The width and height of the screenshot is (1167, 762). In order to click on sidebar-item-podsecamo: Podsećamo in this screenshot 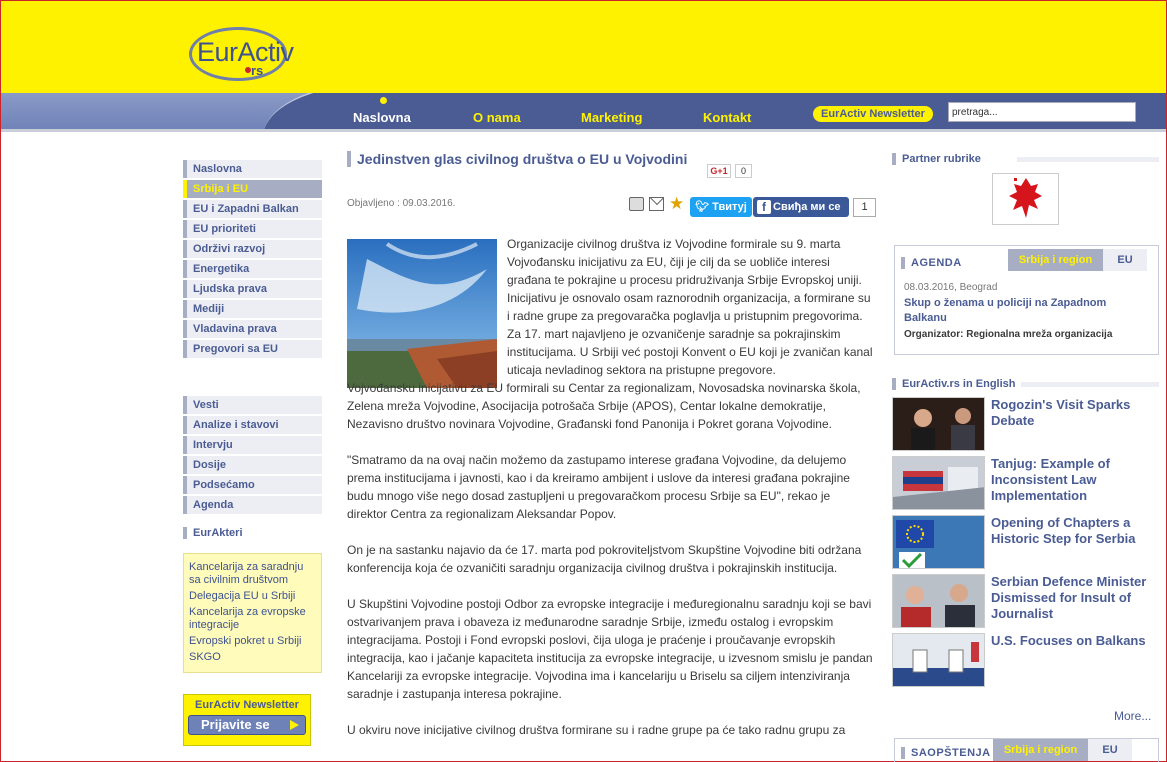, I will do `click(252, 485)`.